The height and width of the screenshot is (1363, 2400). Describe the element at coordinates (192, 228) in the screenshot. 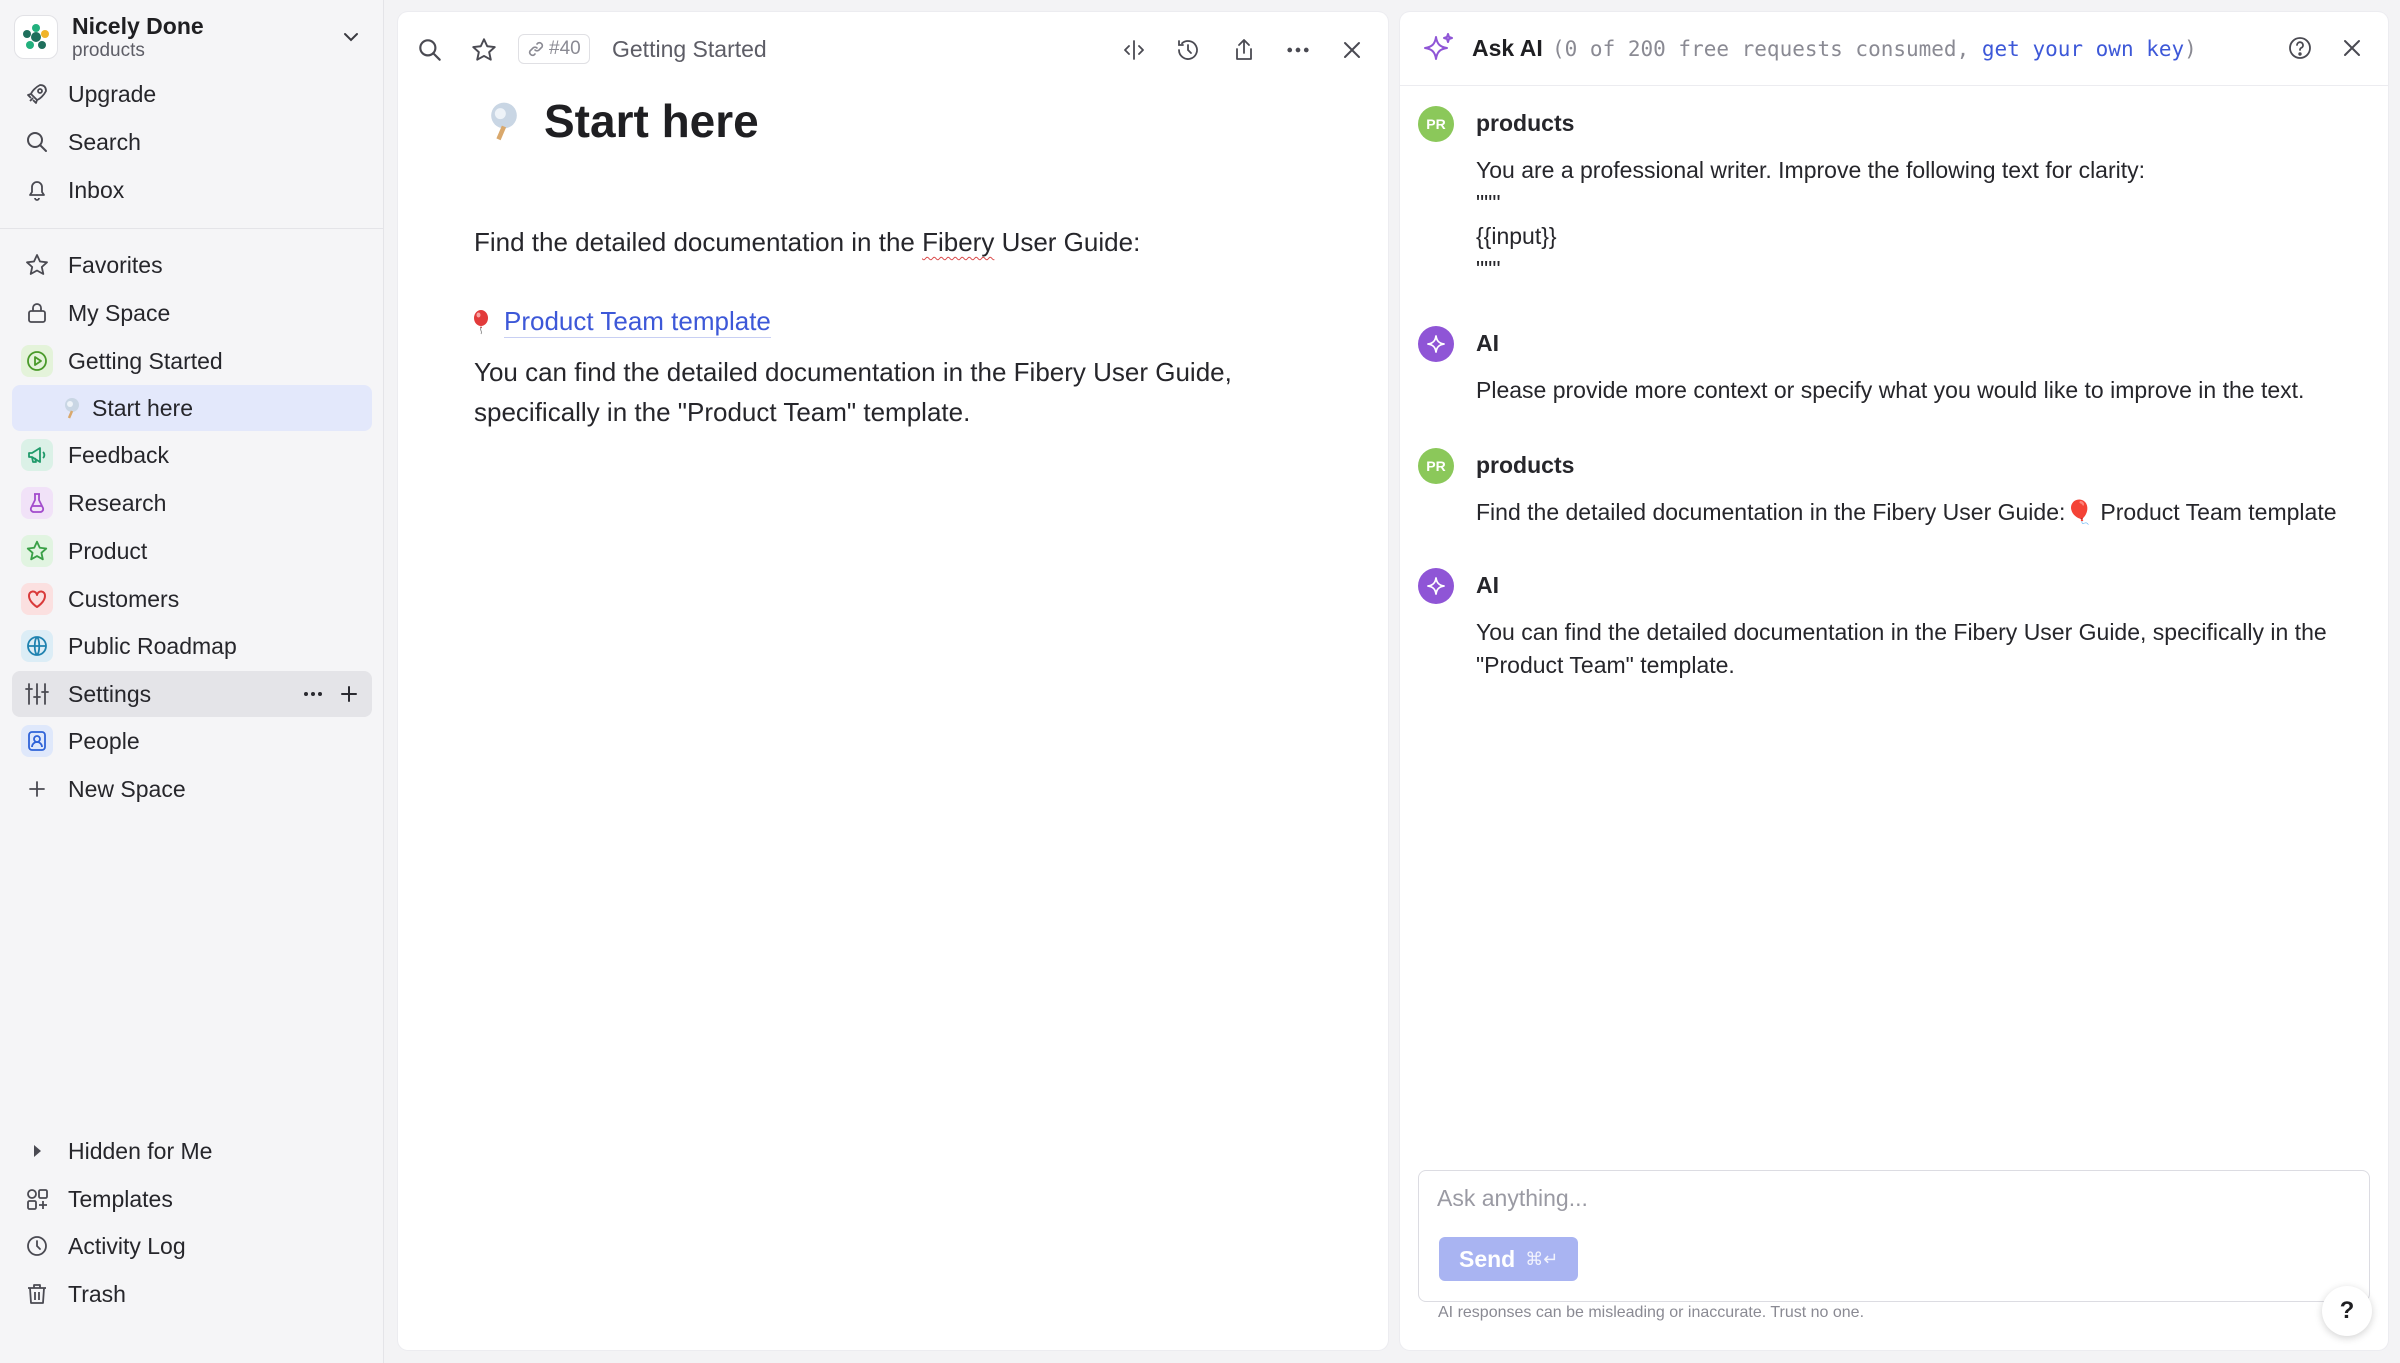

I see `sidebar-divider` at that location.